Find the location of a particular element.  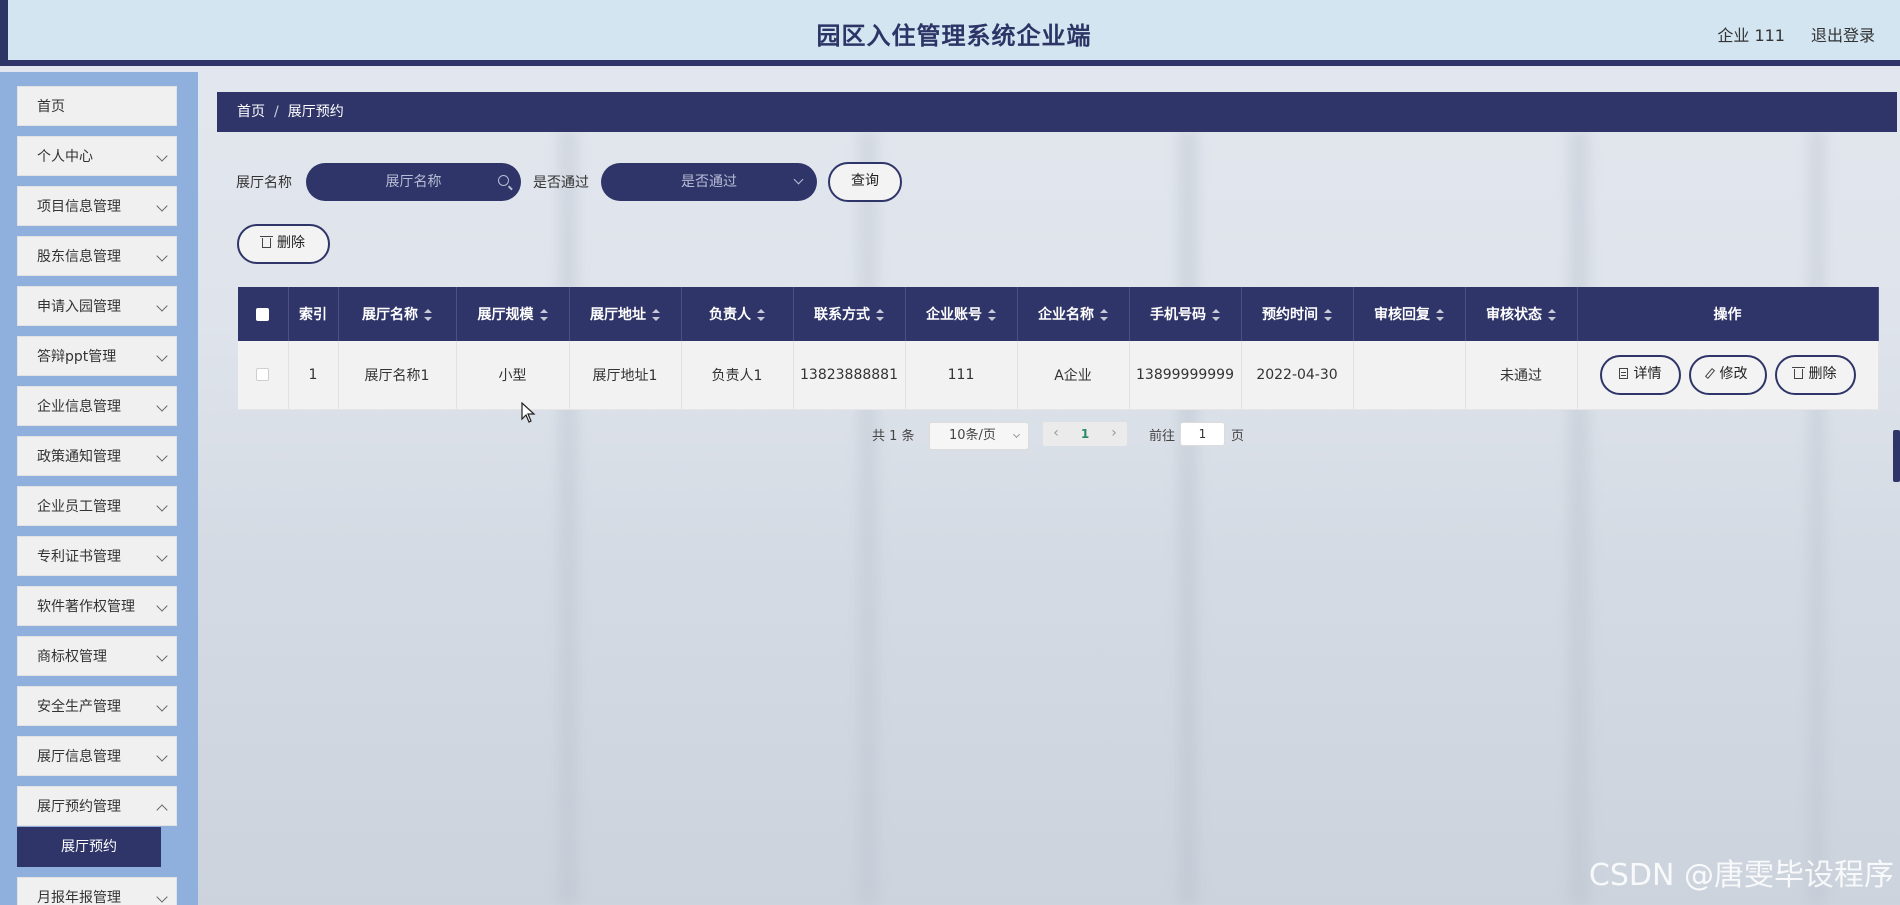

cell-phone: 13899999999 is located at coordinates (1185, 375).